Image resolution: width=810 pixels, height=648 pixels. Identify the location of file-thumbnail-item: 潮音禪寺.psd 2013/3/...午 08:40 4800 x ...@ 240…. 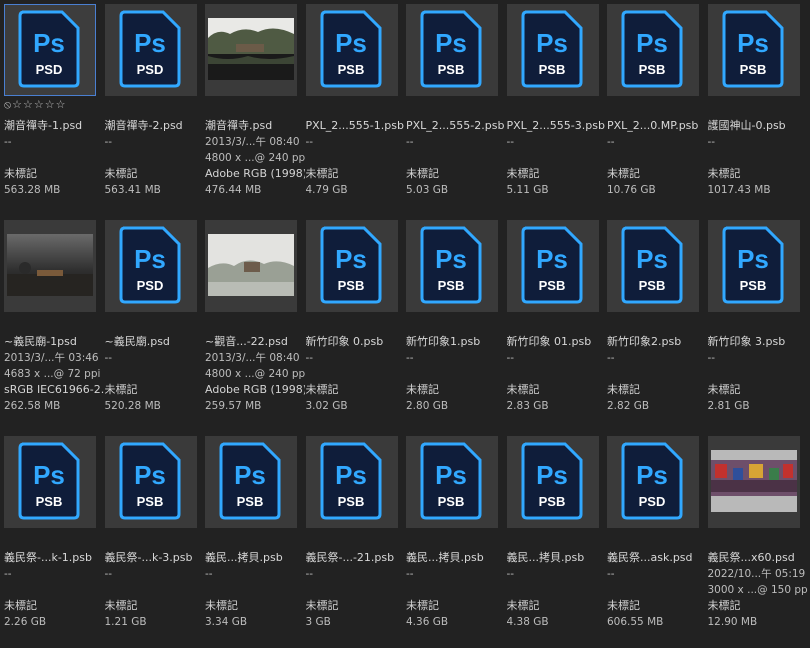
(253, 108).